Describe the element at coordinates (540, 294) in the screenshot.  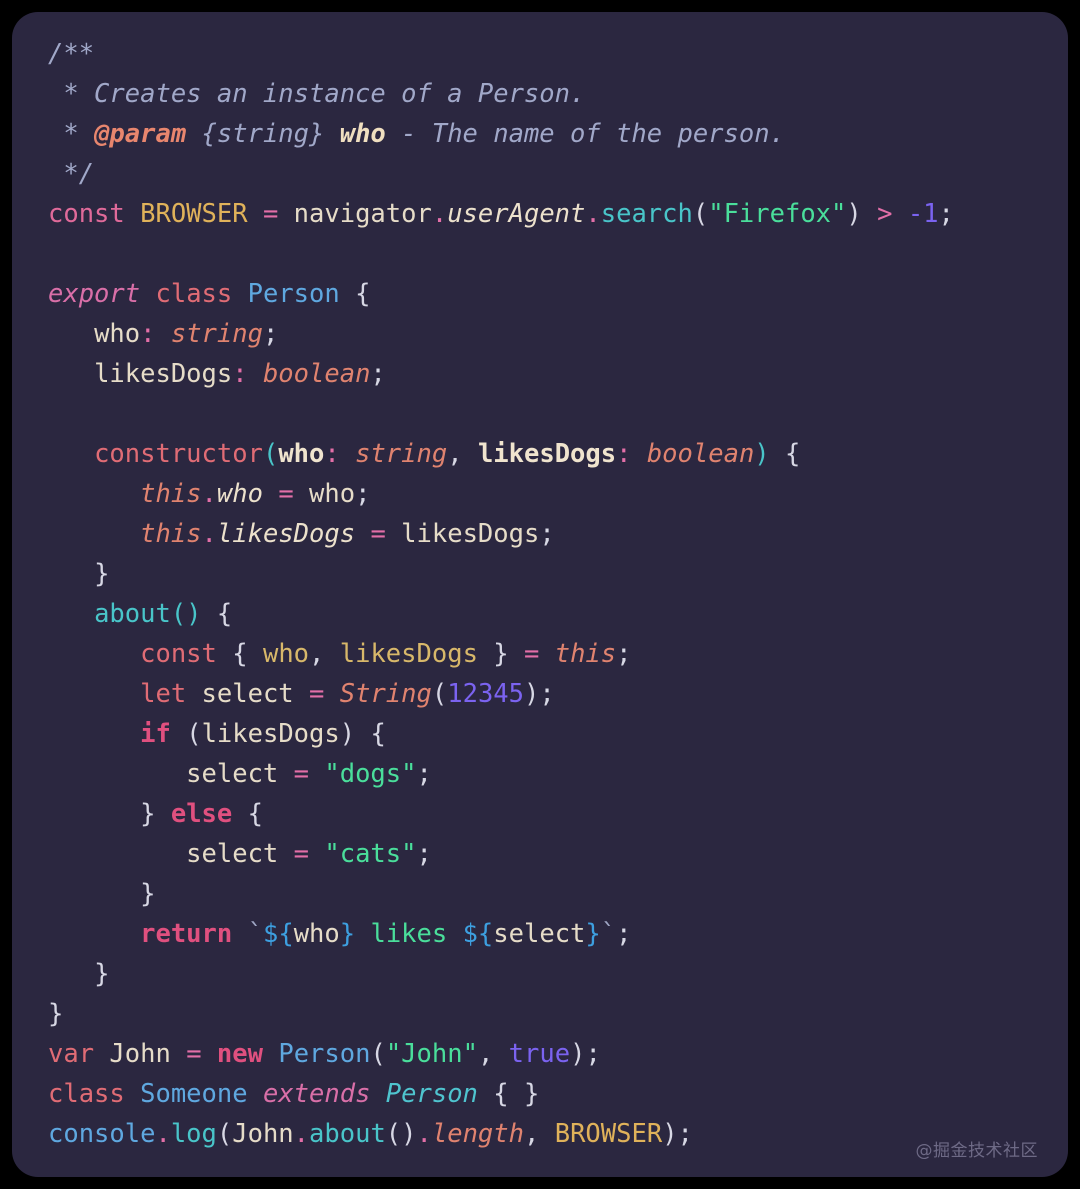
I see `code-line: export class Person {` at that location.